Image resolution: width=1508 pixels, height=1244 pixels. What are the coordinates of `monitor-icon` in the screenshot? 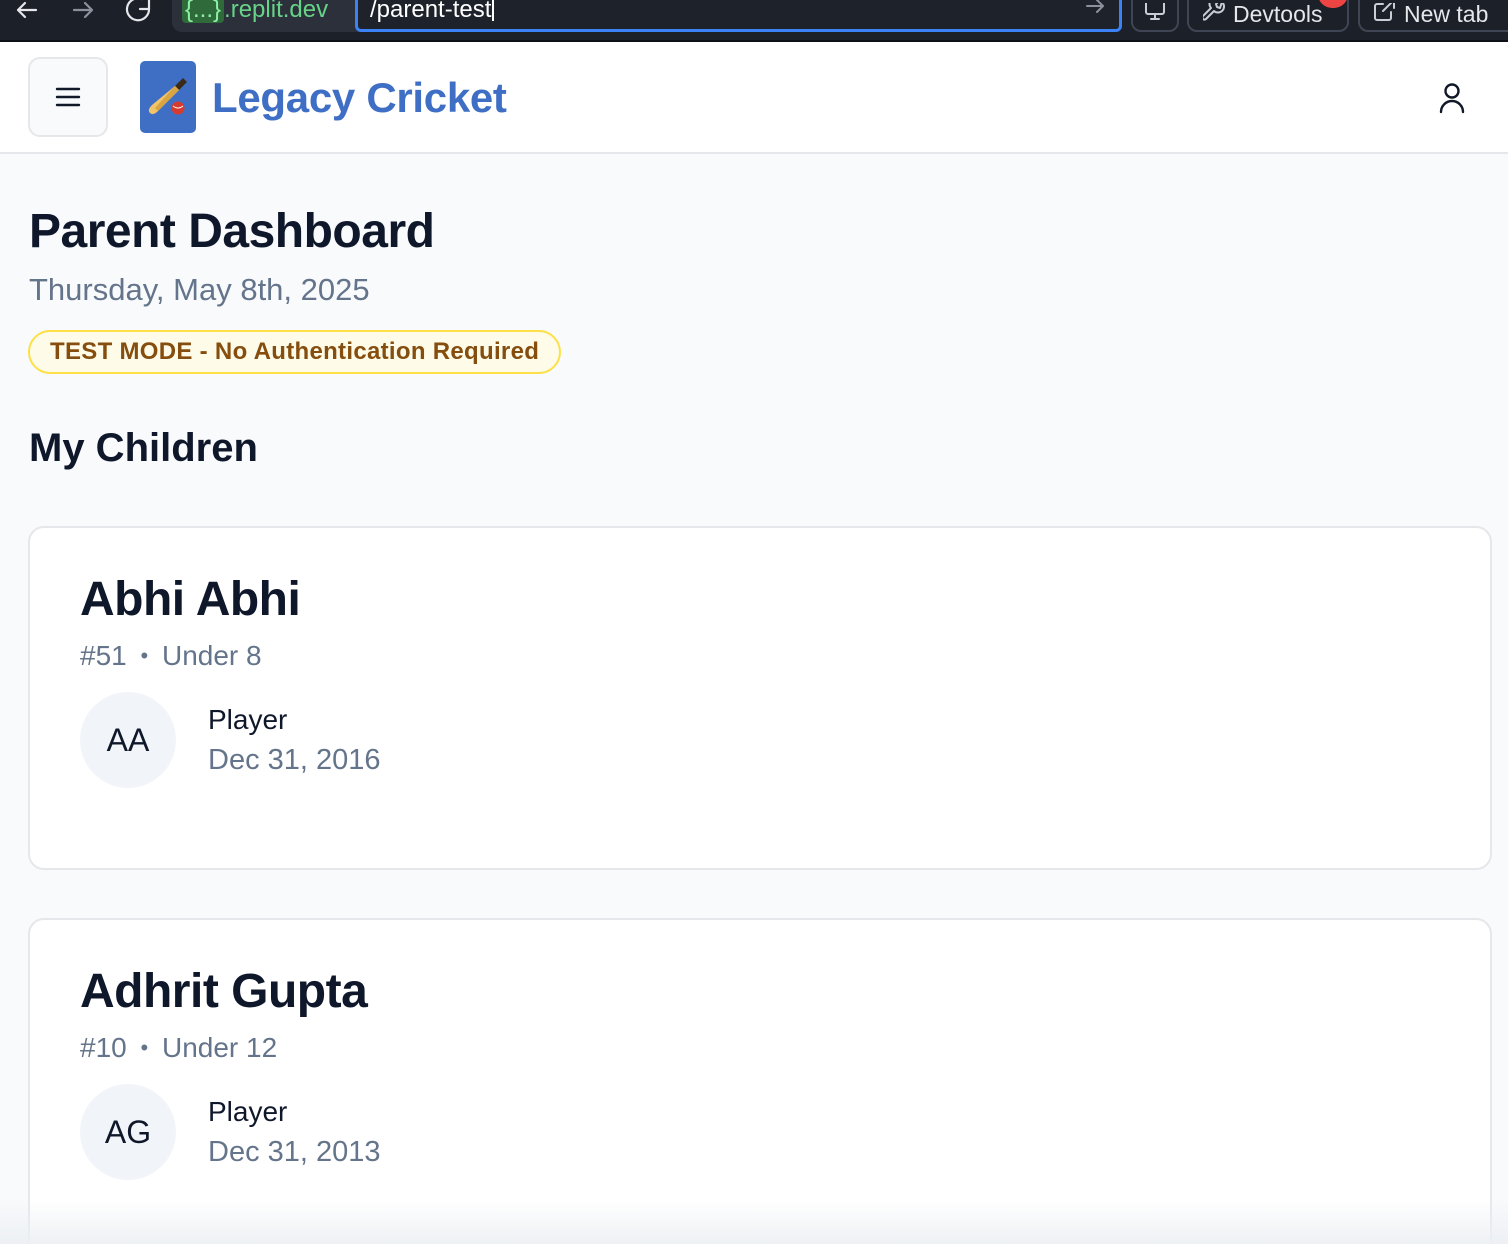 It's located at (1155, 11).